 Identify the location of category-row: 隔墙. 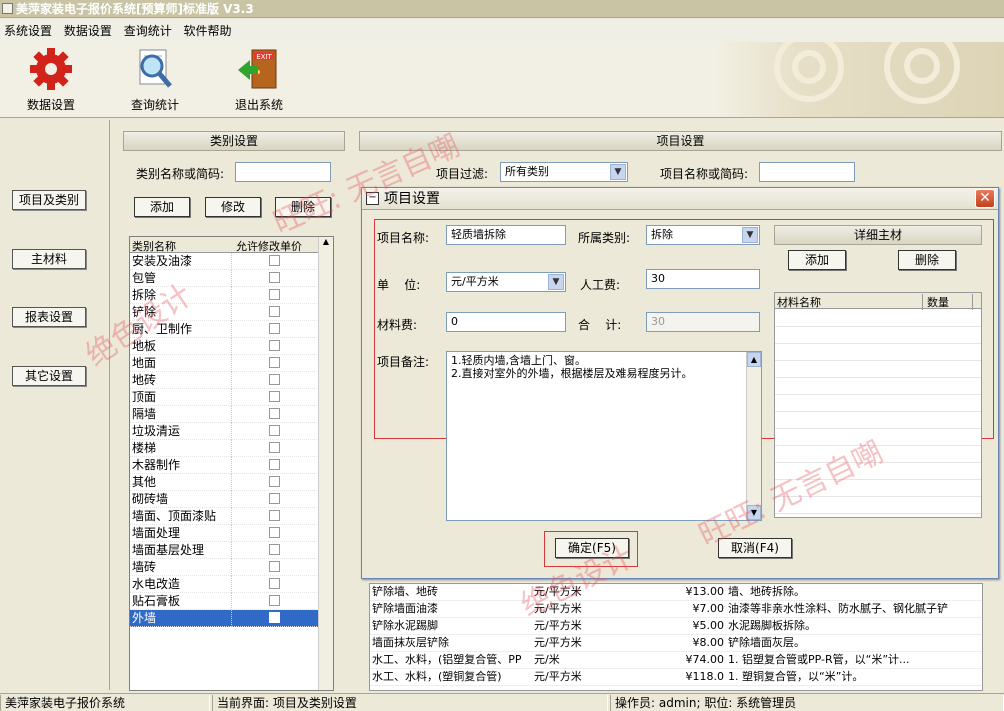
(231, 414).